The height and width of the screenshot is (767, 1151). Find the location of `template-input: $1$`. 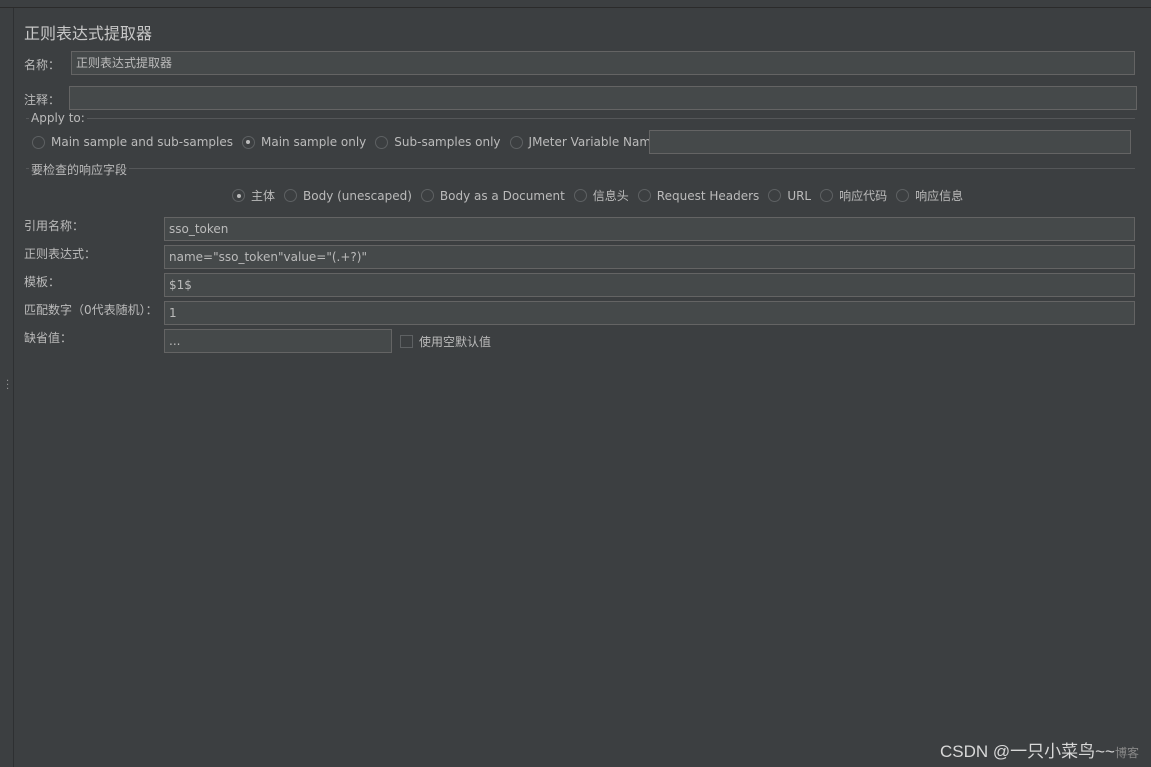

template-input: $1$ is located at coordinates (649, 285).